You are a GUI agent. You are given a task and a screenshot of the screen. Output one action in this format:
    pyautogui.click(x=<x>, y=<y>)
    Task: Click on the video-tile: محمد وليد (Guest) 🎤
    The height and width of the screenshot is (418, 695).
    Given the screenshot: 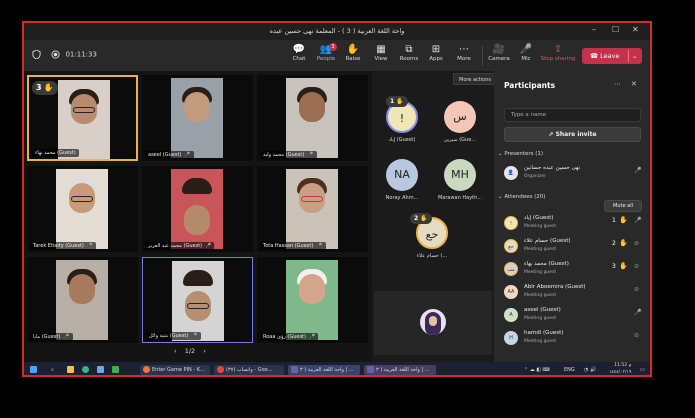 What is the action you would take?
    pyautogui.click(x=312, y=118)
    